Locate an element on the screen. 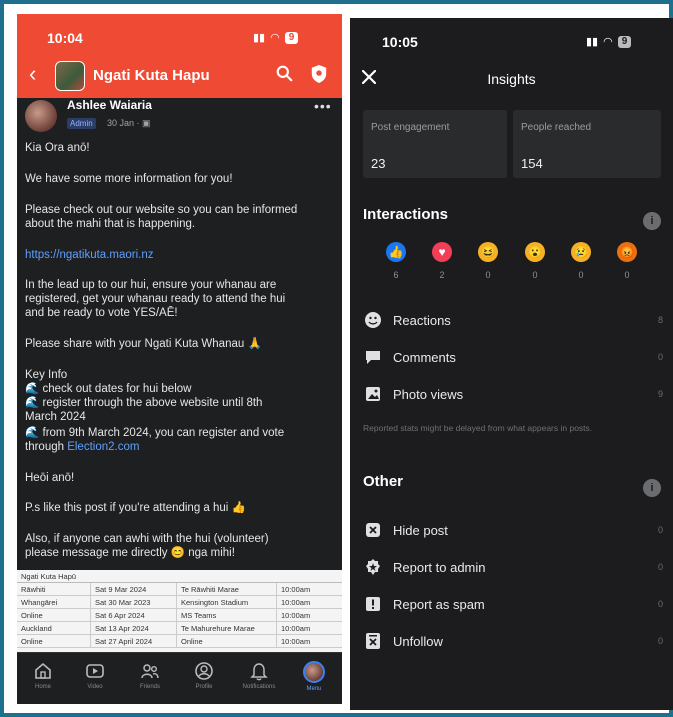  sad-icon: 😢 is located at coordinates (581, 252).